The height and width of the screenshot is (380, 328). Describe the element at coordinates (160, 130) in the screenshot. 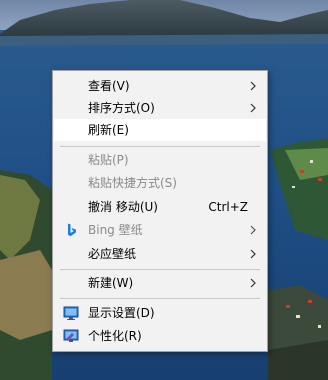

I see `menu-item-refresh: 刷新(E)` at that location.